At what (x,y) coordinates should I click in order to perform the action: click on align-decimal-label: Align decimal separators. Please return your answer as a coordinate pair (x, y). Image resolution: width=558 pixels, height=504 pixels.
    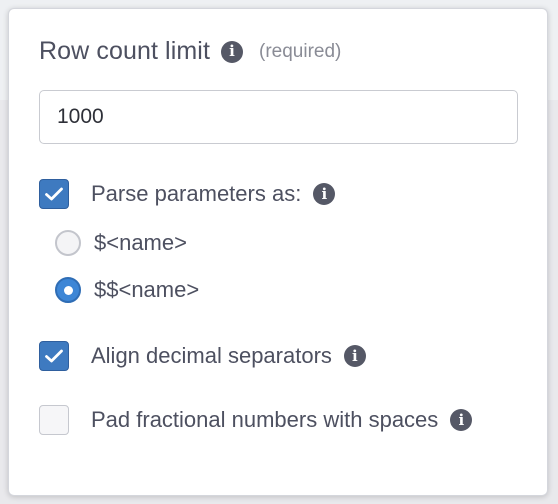
    Looking at the image, I should click on (211, 355).